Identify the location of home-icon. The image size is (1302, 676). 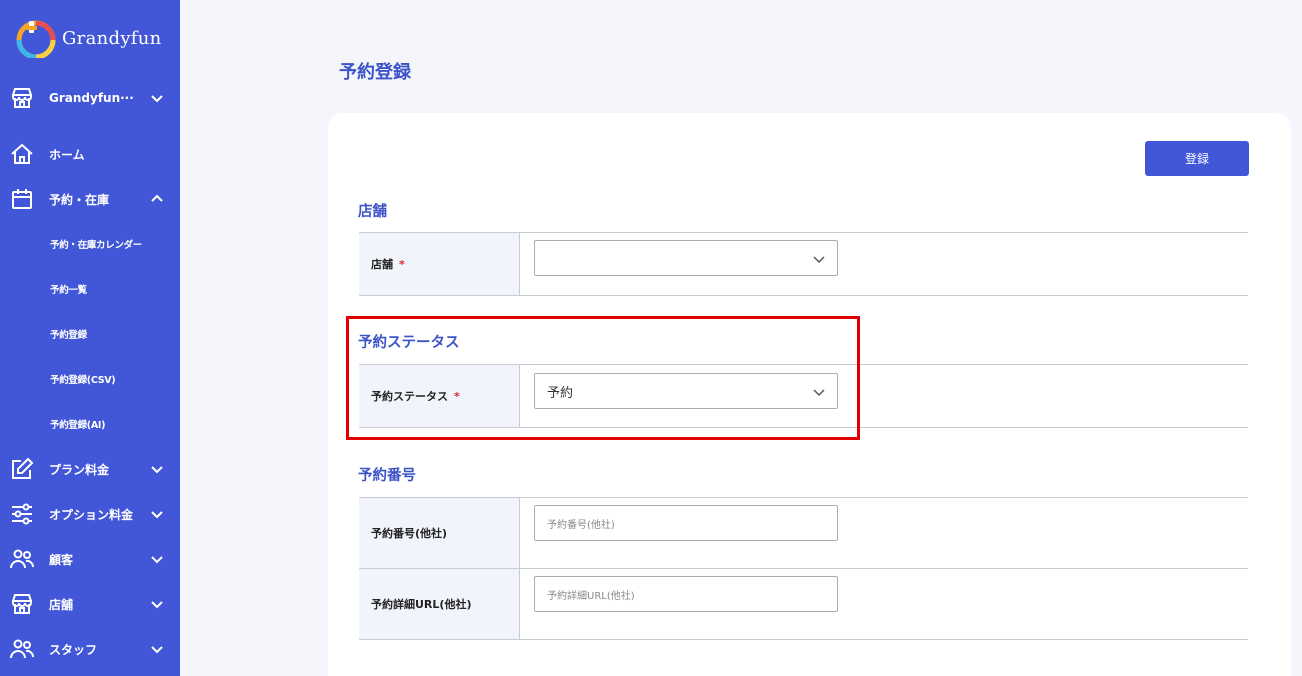
(22, 153).